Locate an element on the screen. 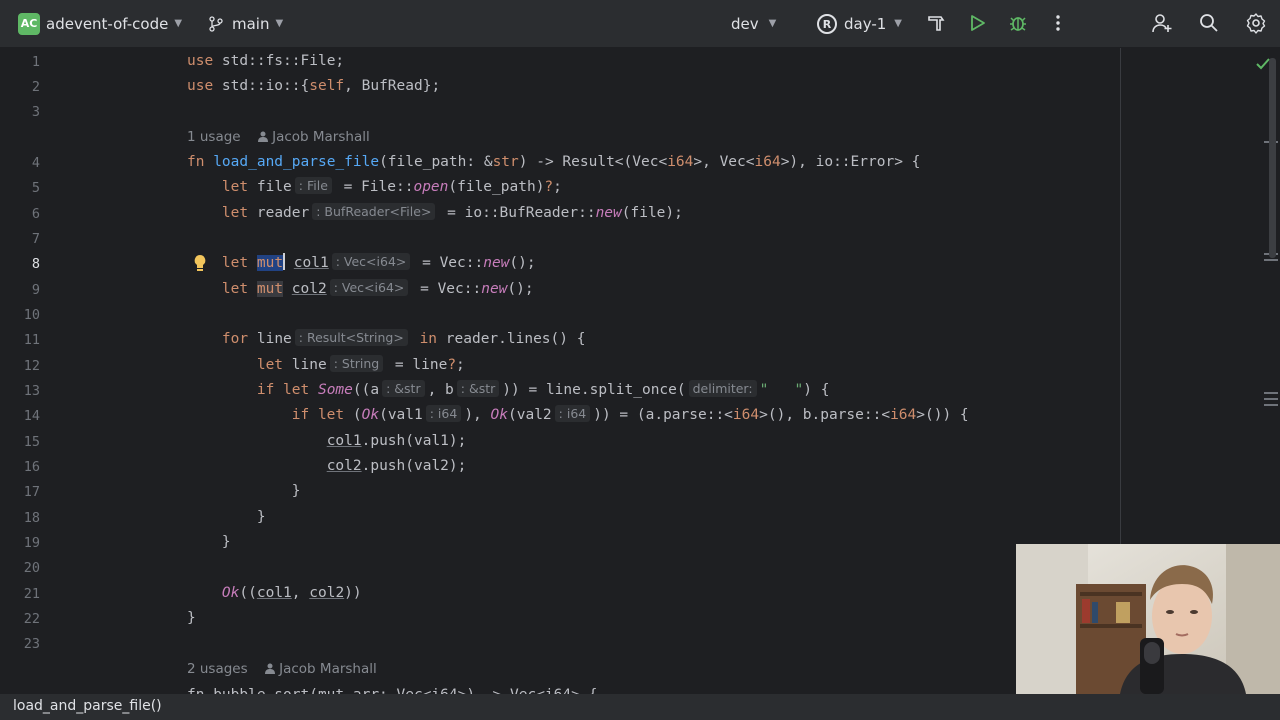 Image resolution: width=1280 pixels, height=720 pixels. usages-count: 1 usage is located at coordinates (214, 137).